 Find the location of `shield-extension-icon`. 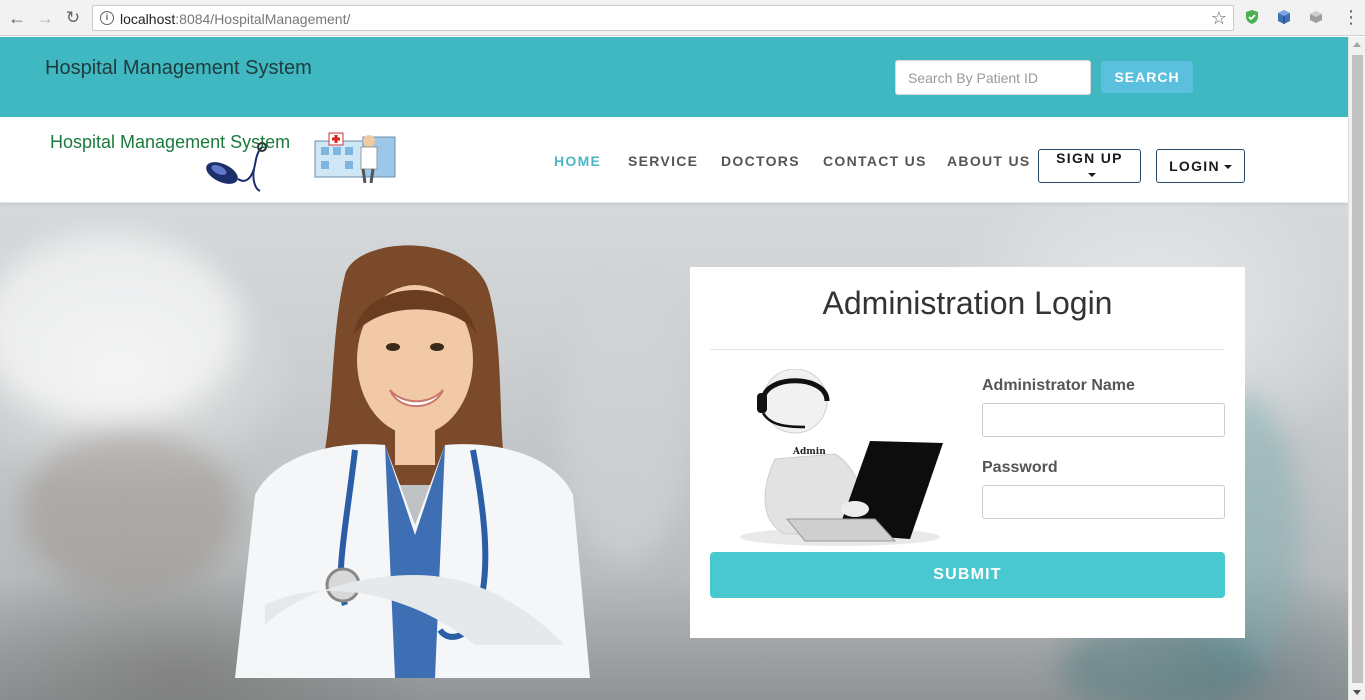

shield-extension-icon is located at coordinates (1252, 17).